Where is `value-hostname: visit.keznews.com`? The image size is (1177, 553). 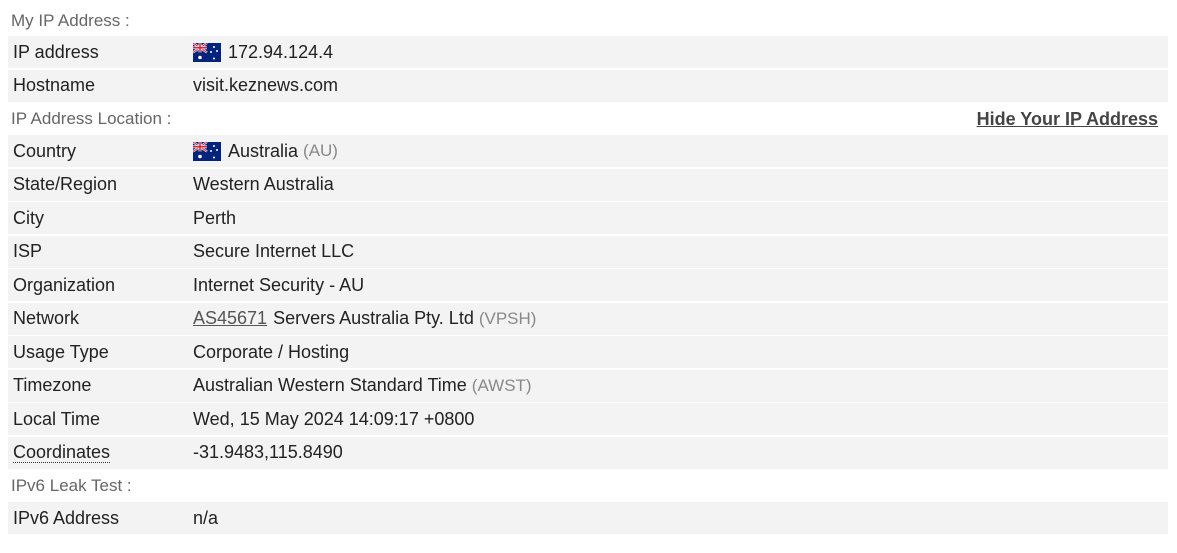
value-hostname: visit.keznews.com is located at coordinates (266, 85).